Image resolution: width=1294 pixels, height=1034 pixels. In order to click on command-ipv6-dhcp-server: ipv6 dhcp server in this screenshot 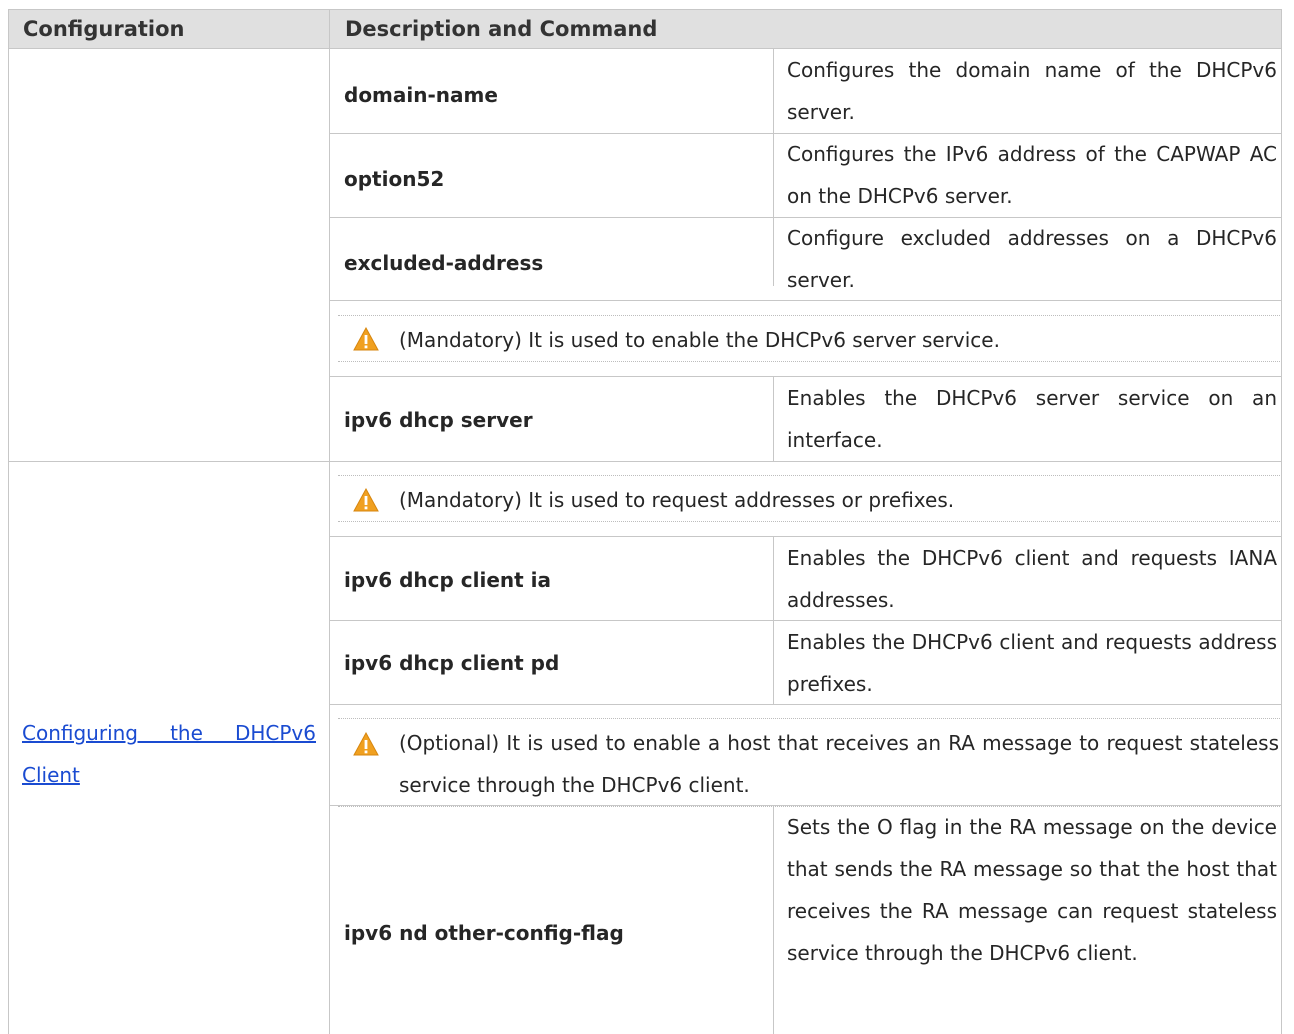, I will do `click(438, 420)`.